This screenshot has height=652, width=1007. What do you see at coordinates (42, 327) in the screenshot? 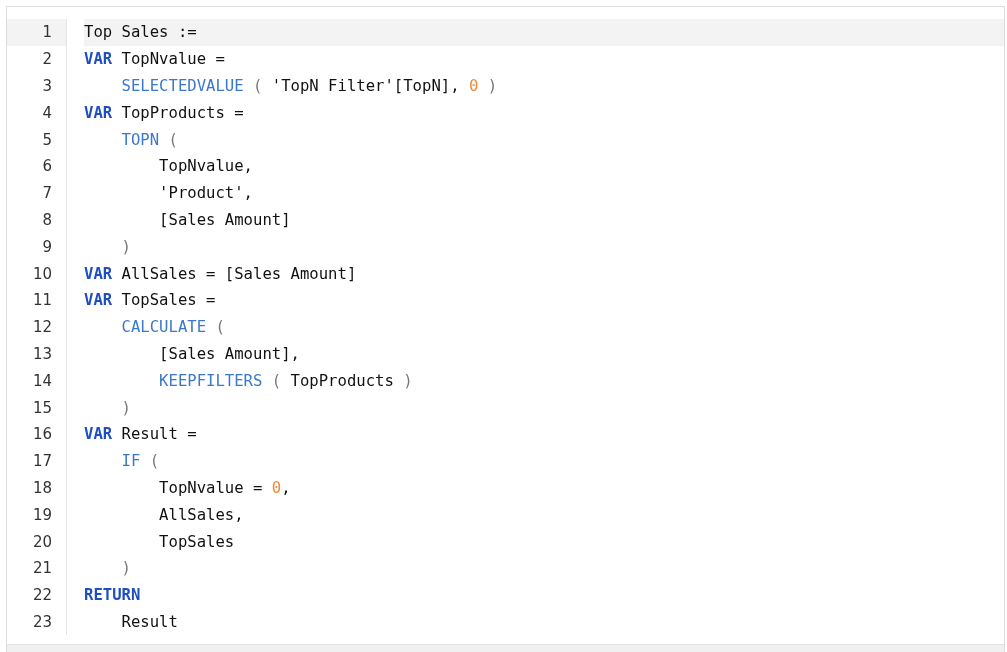
I see `line-number: 12` at bounding box center [42, 327].